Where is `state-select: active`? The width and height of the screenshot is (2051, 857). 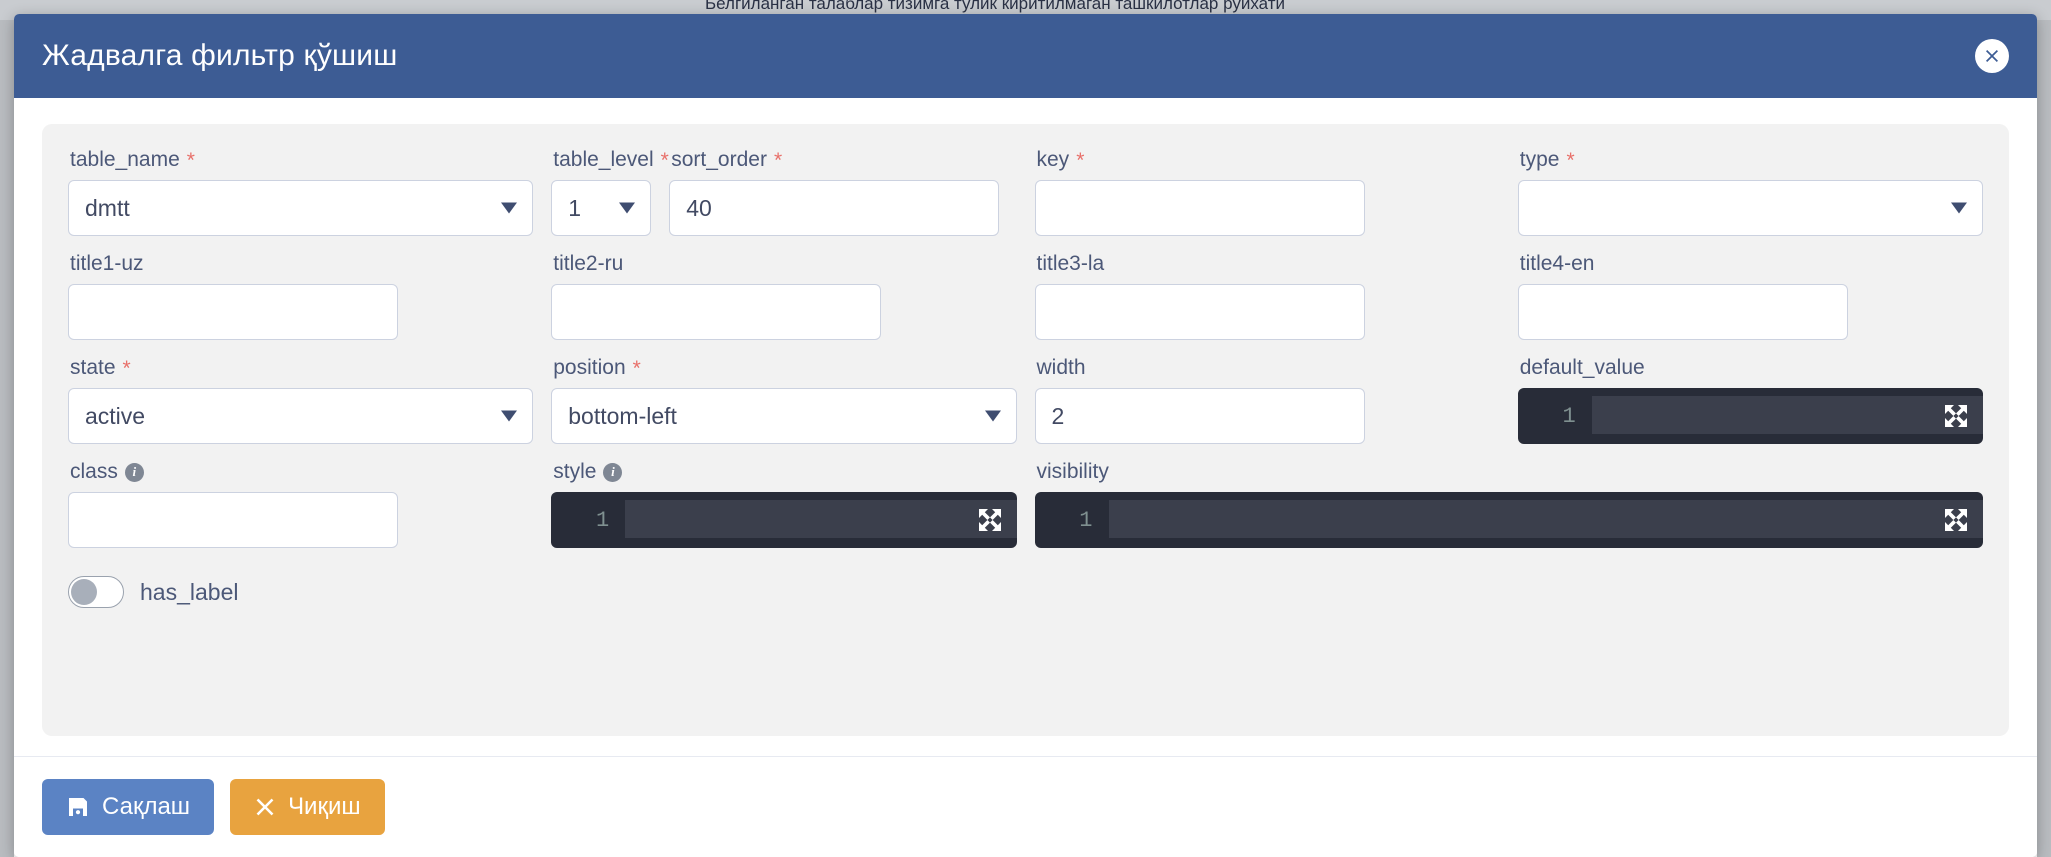 state-select: active is located at coordinates (301, 416).